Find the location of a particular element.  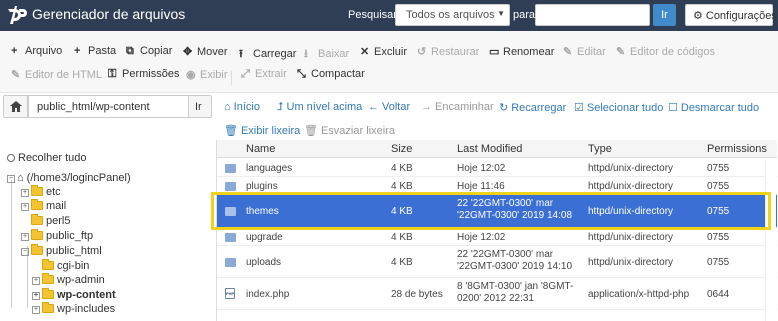

extract-icon: ⤢ is located at coordinates (245, 74).